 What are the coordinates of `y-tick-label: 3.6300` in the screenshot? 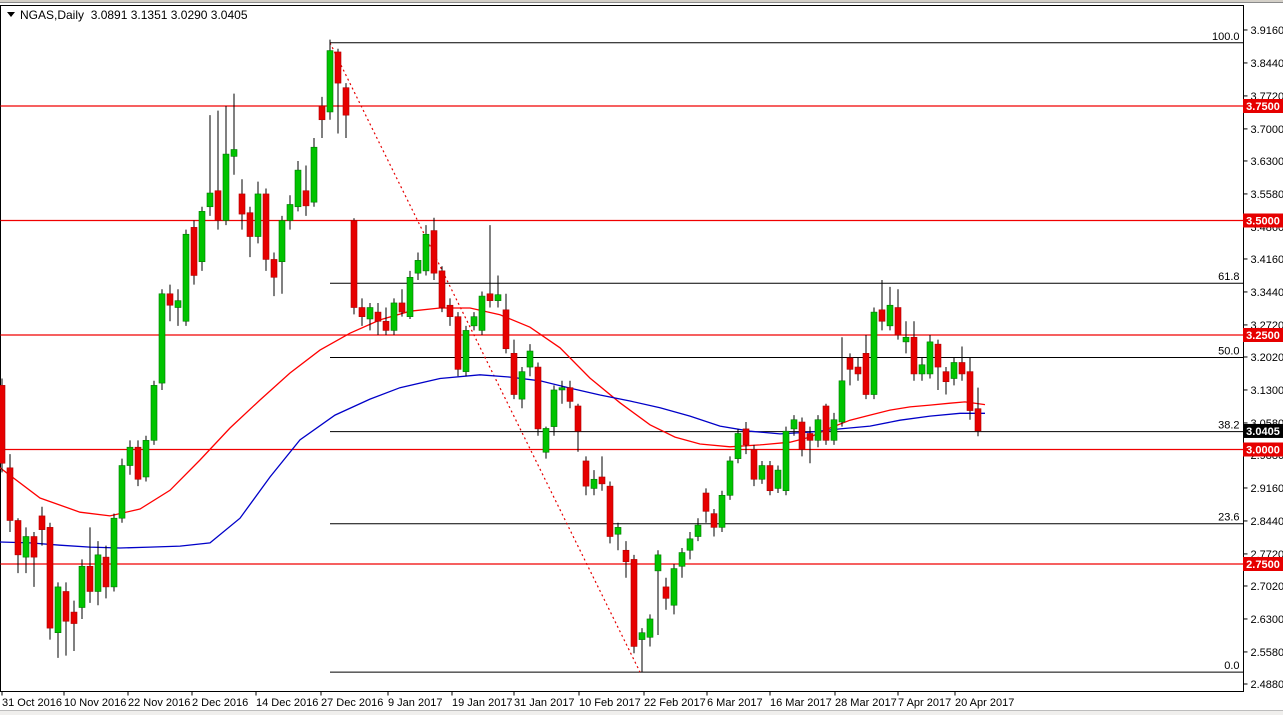 It's located at (1267, 162).